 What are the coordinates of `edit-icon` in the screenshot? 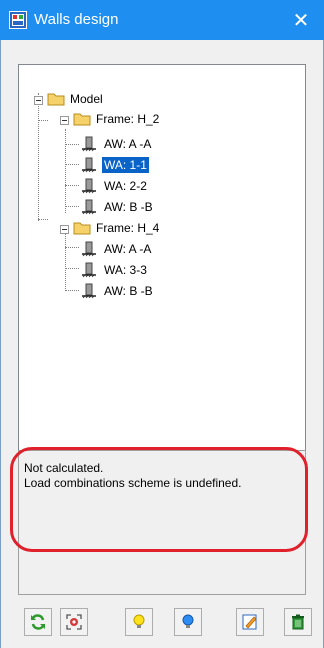 It's located at (249, 622).